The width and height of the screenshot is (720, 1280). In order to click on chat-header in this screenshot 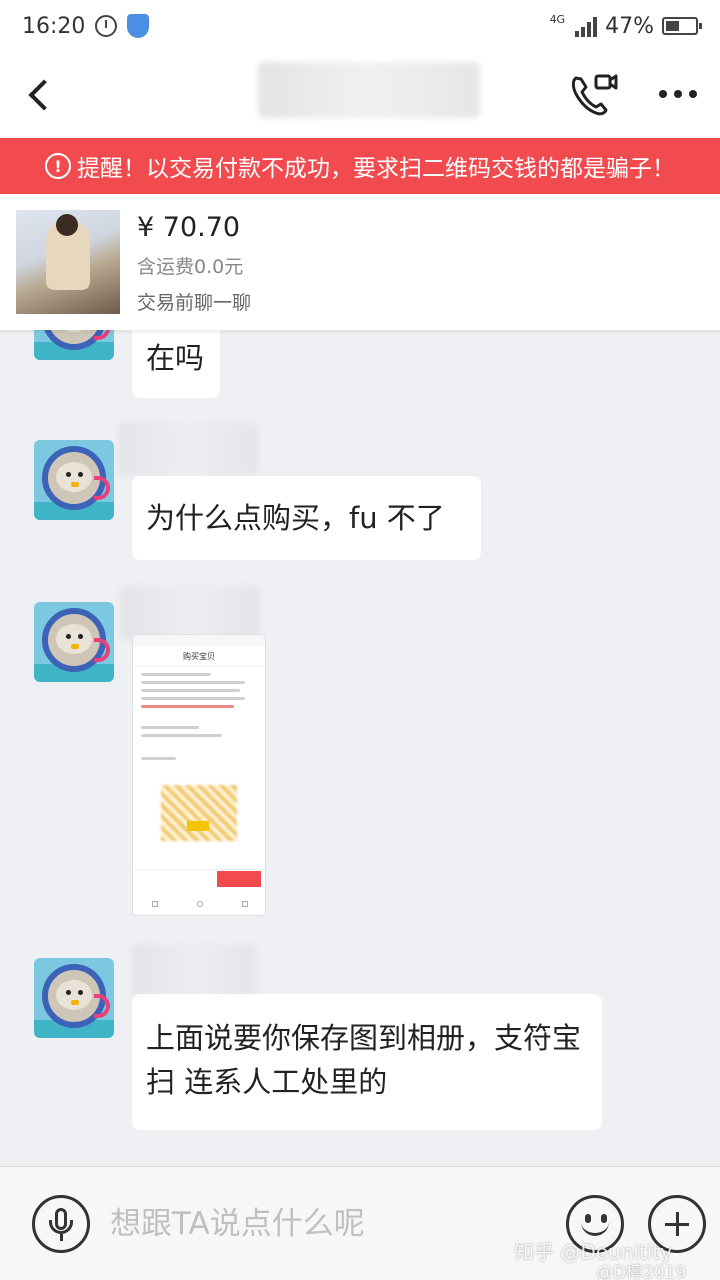, I will do `click(360, 95)`.